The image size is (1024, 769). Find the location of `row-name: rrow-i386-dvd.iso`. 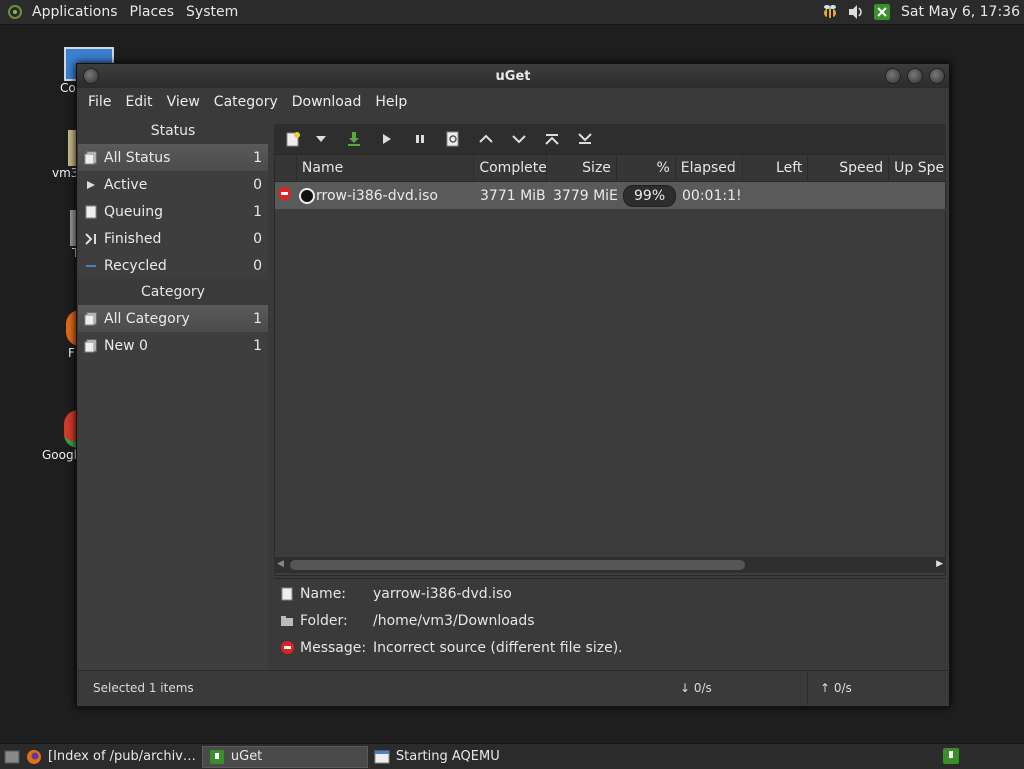

row-name: rrow-i386-dvd.iso is located at coordinates (386, 195).